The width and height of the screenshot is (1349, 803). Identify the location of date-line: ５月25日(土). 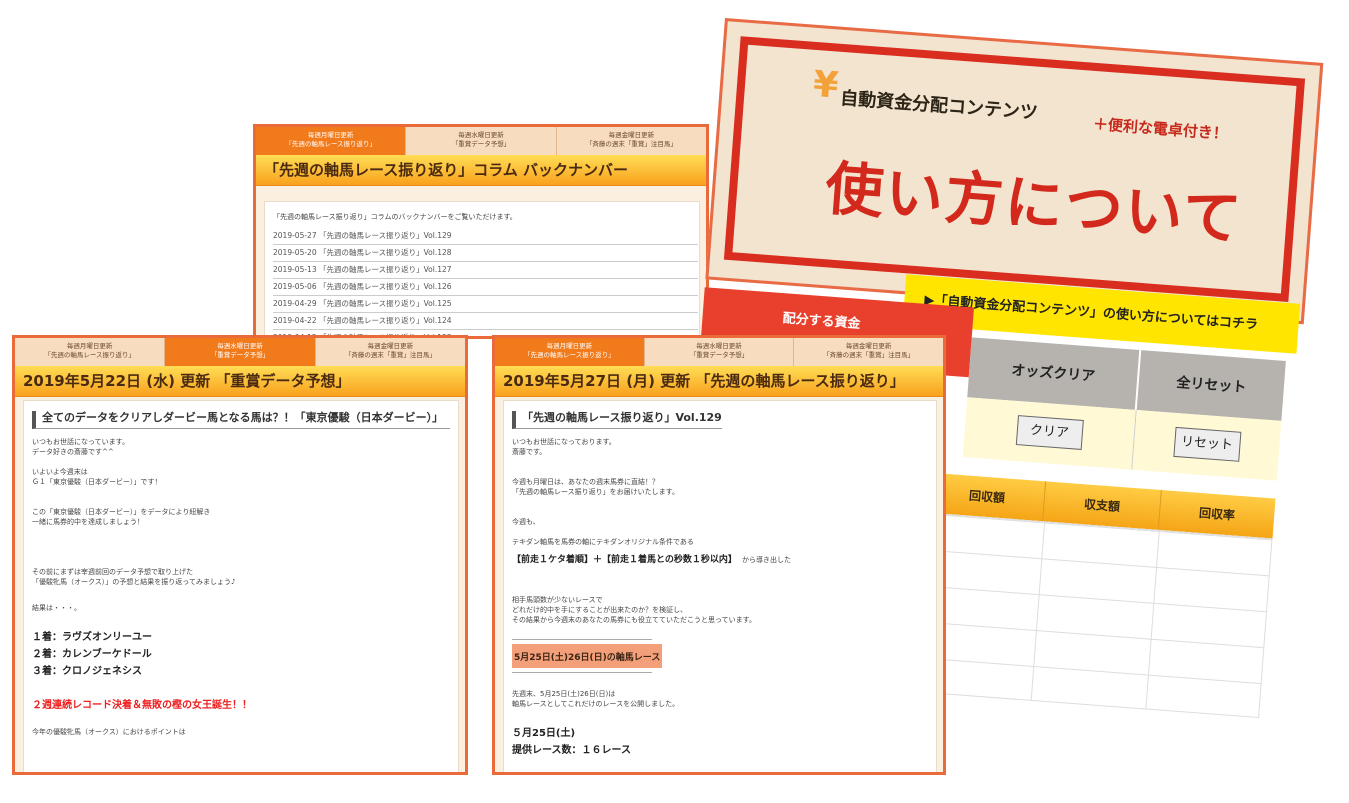
(544, 733).